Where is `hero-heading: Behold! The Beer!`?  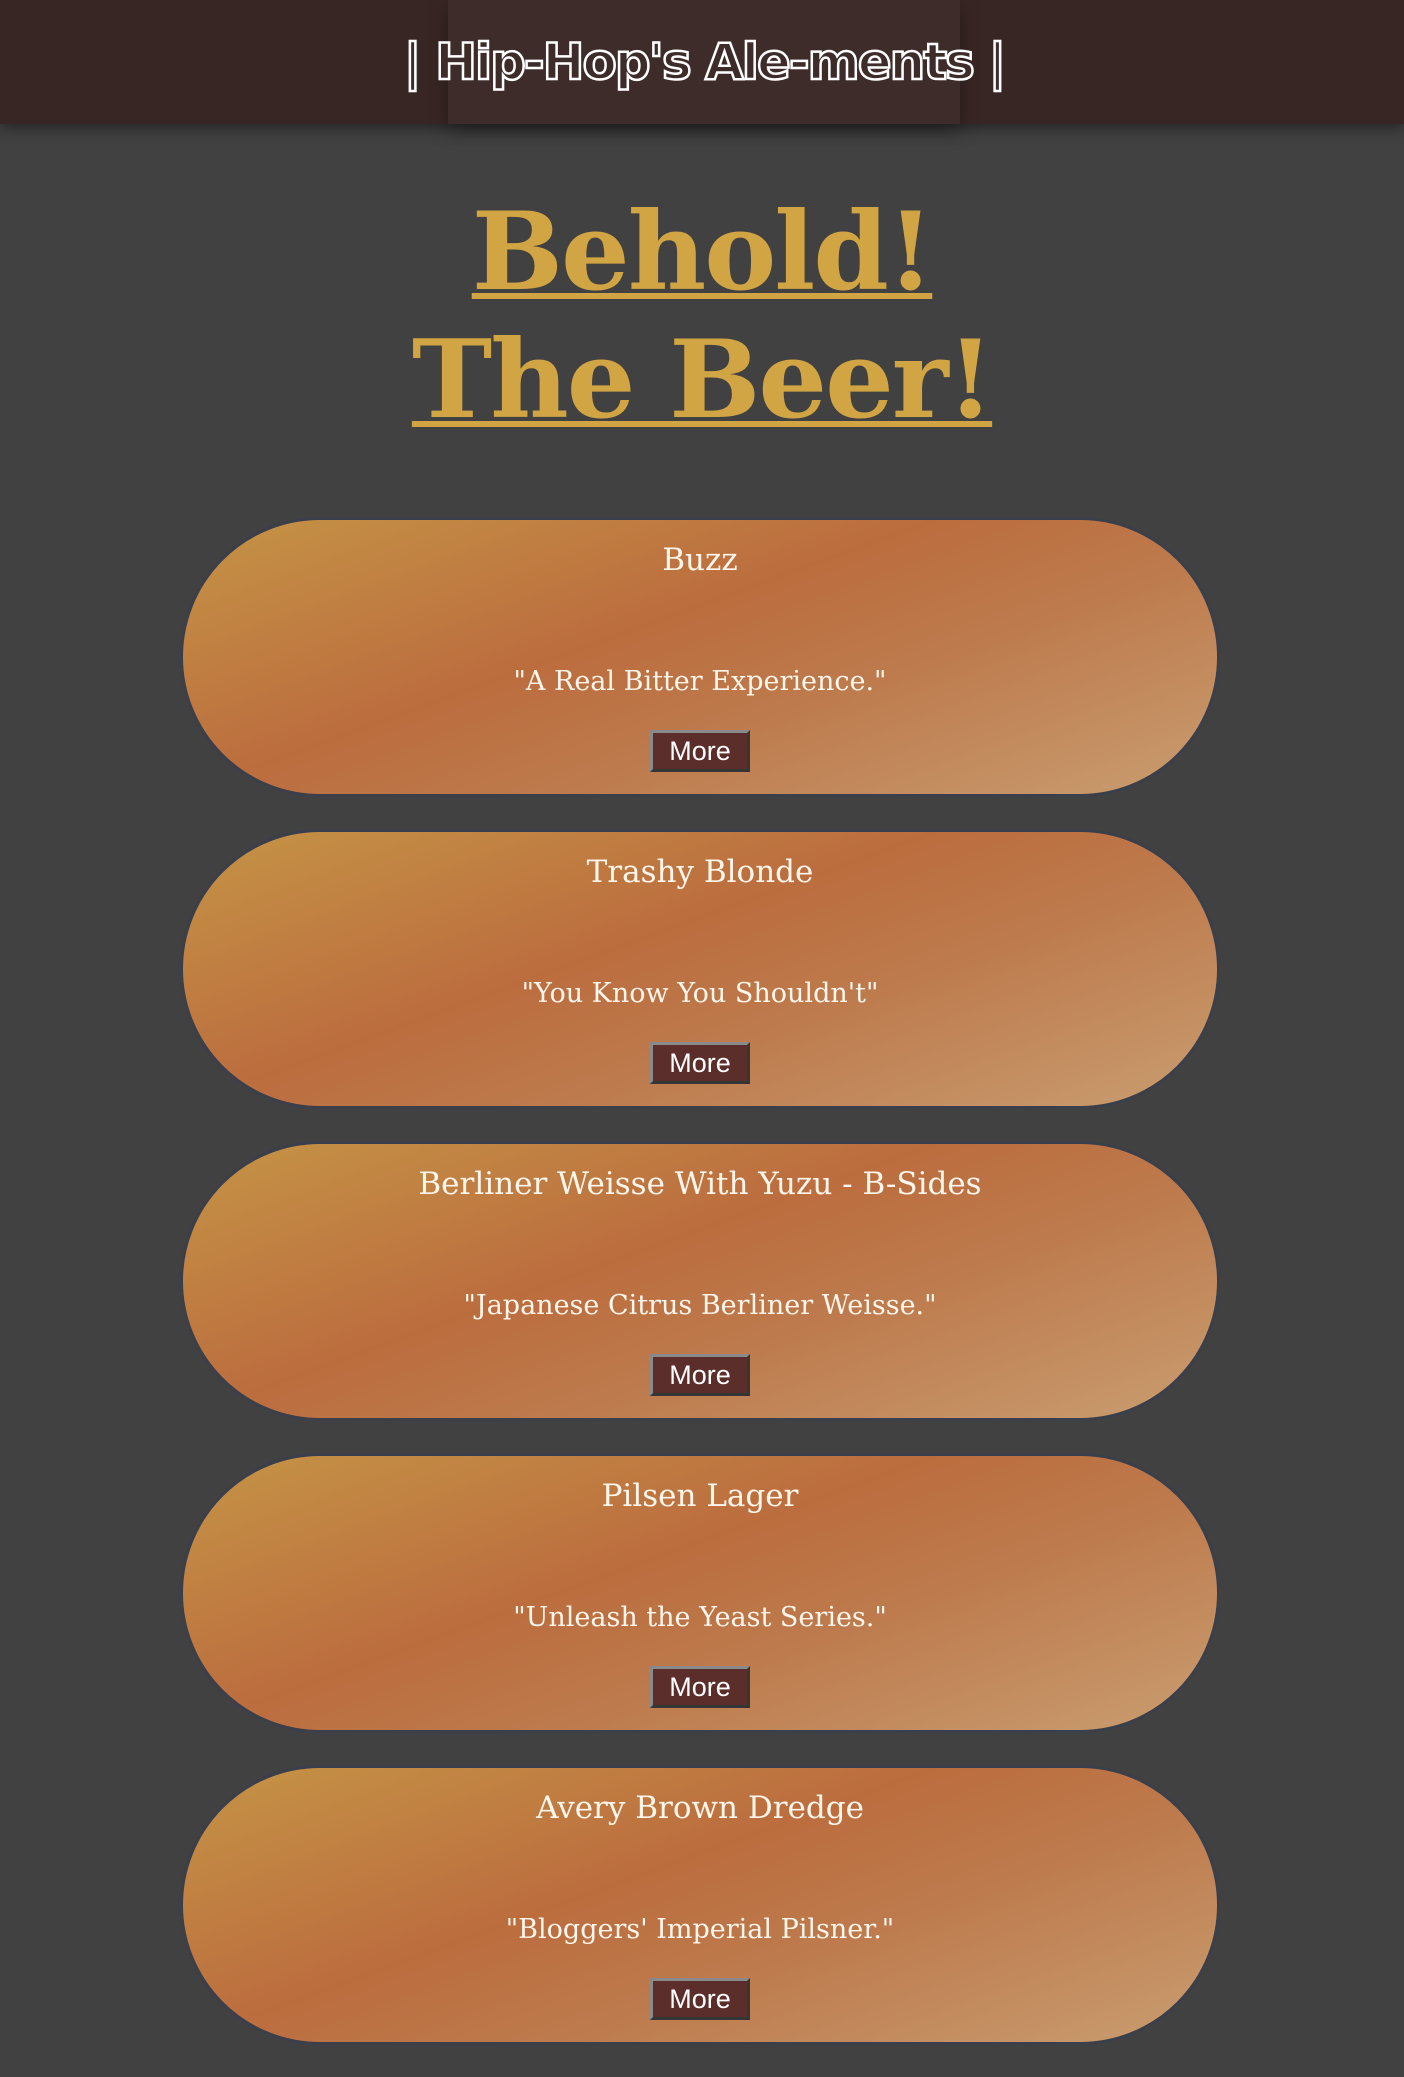 hero-heading: Behold! The Beer! is located at coordinates (702, 316).